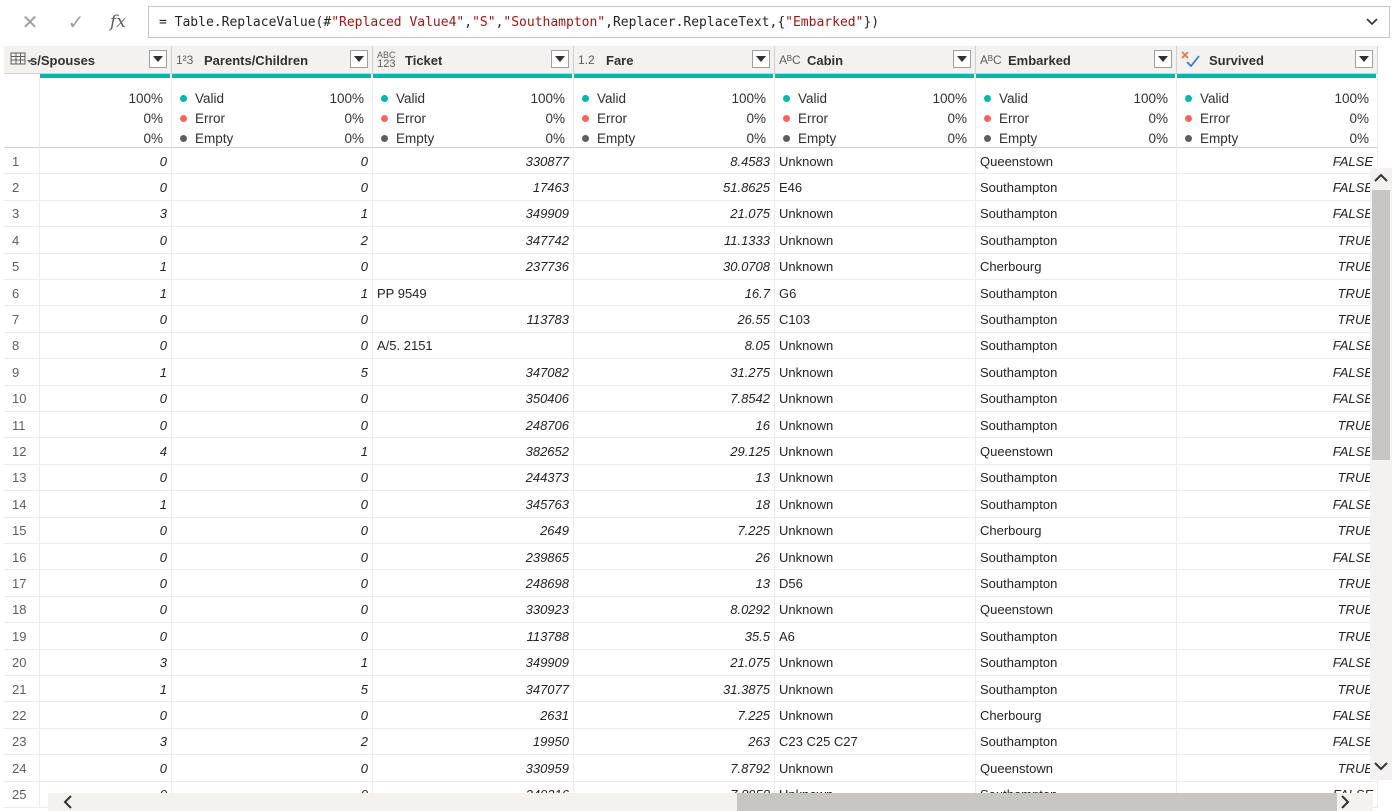  I want to click on table-menu-icon, so click(21, 60).